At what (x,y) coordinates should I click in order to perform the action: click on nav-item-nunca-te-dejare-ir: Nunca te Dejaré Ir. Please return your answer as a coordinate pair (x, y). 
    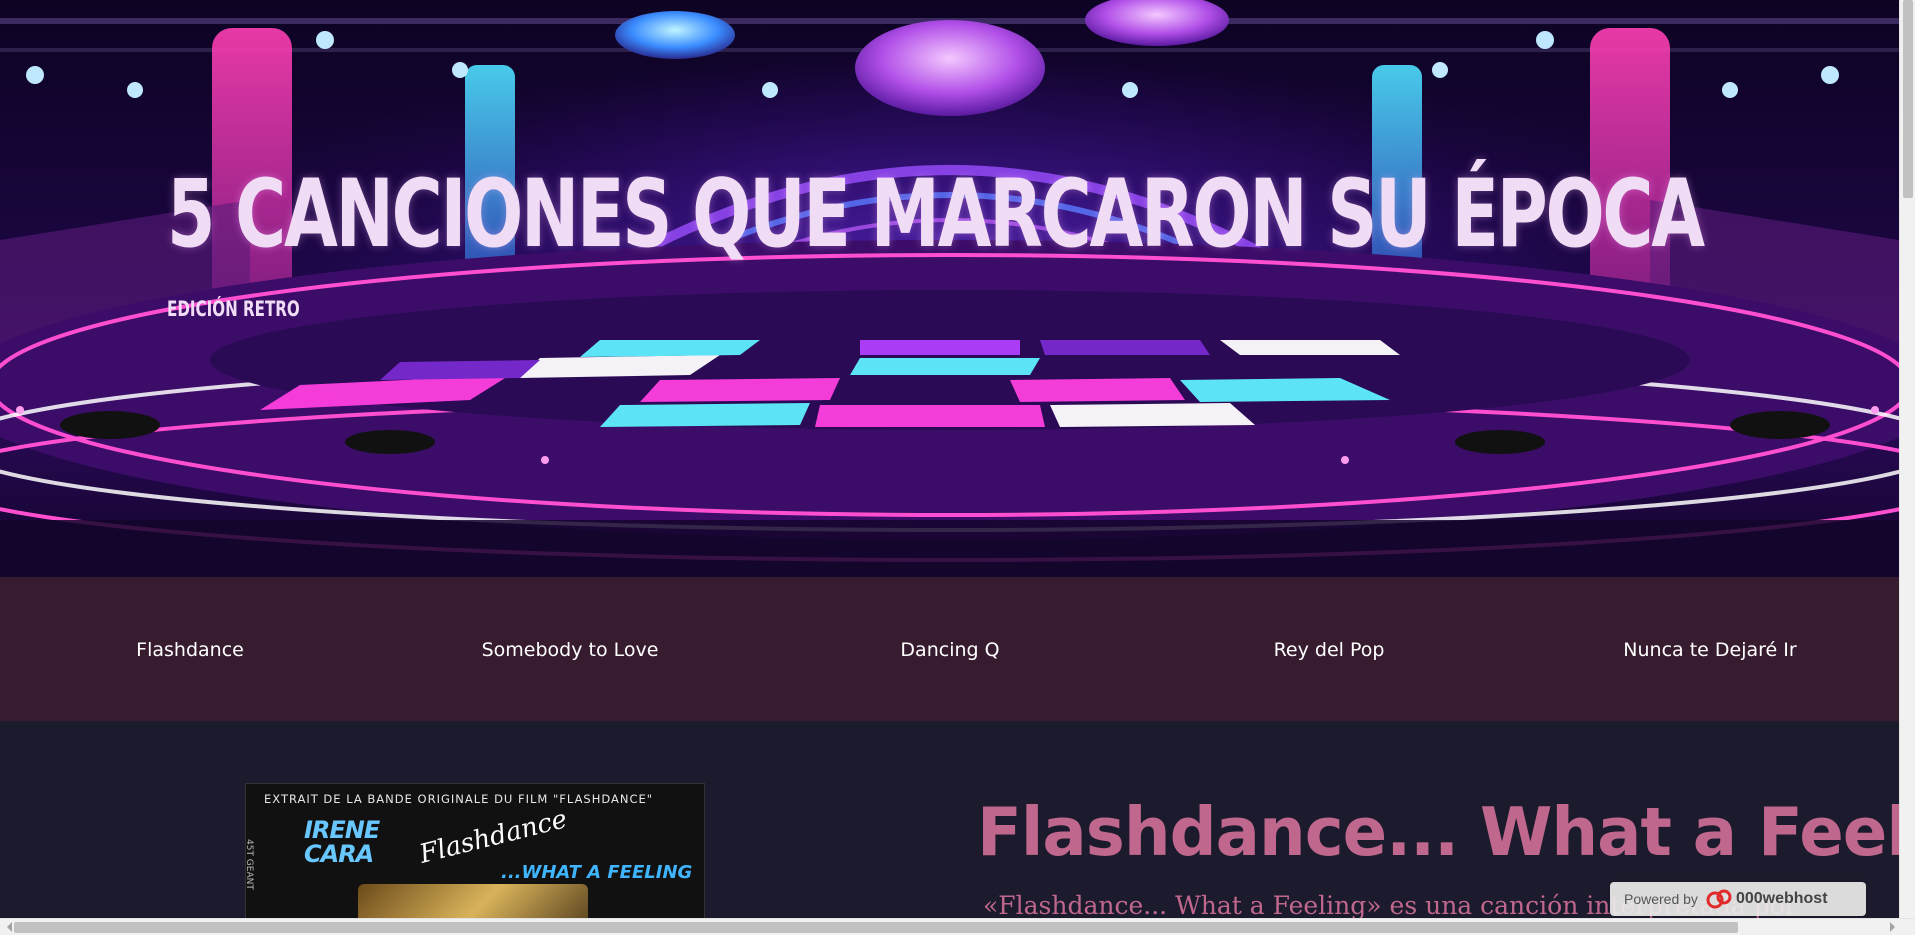
    Looking at the image, I should click on (1709, 650).